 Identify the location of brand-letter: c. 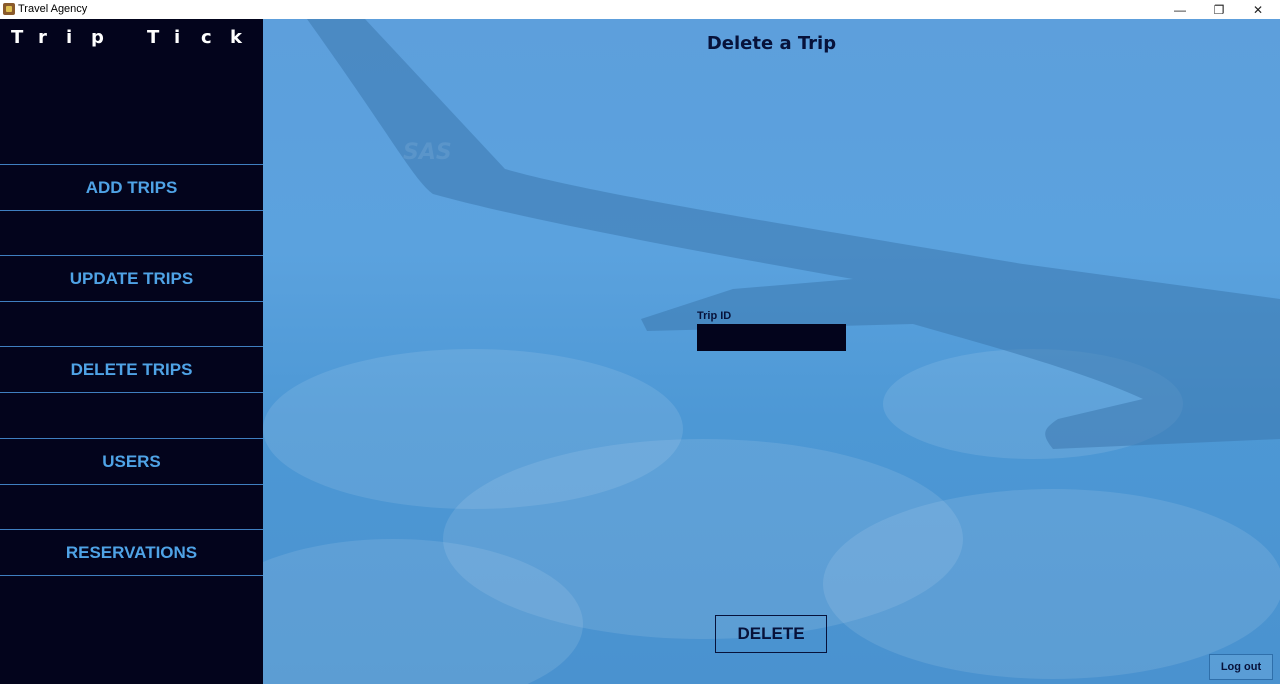
(206, 37).